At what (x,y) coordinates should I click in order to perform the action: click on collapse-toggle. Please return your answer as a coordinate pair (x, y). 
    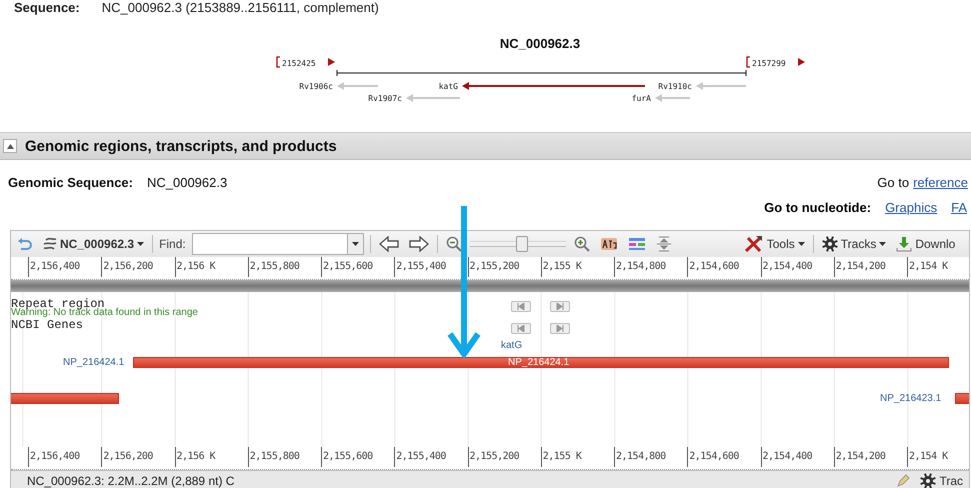
    Looking at the image, I should click on (10, 146).